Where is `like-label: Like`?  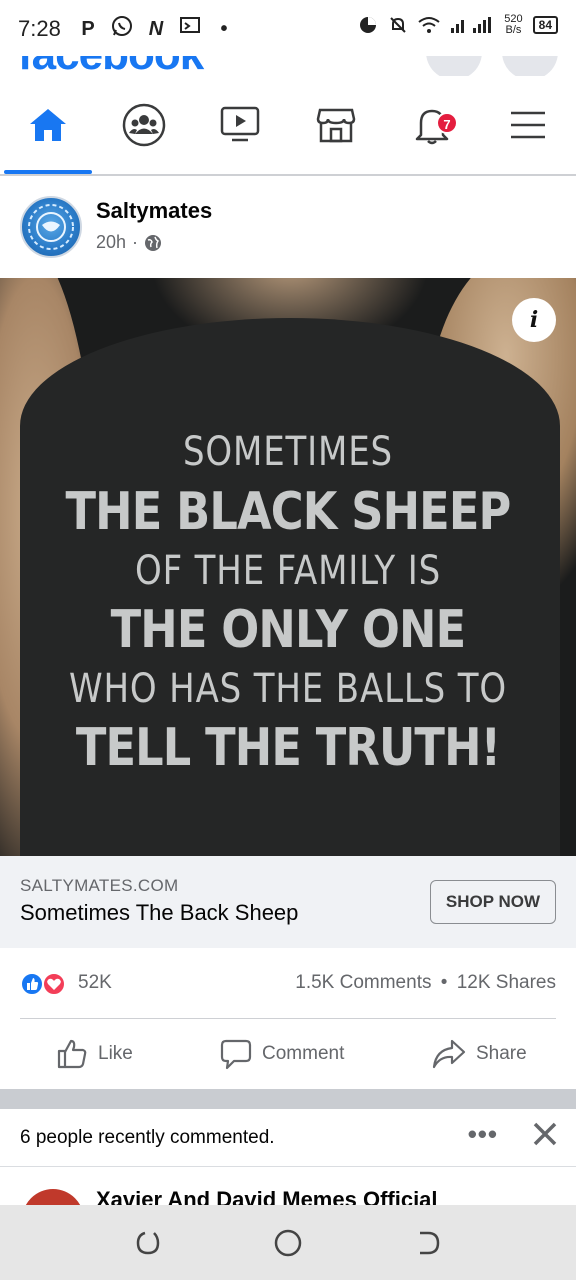
like-label: Like is located at coordinates (115, 1053).